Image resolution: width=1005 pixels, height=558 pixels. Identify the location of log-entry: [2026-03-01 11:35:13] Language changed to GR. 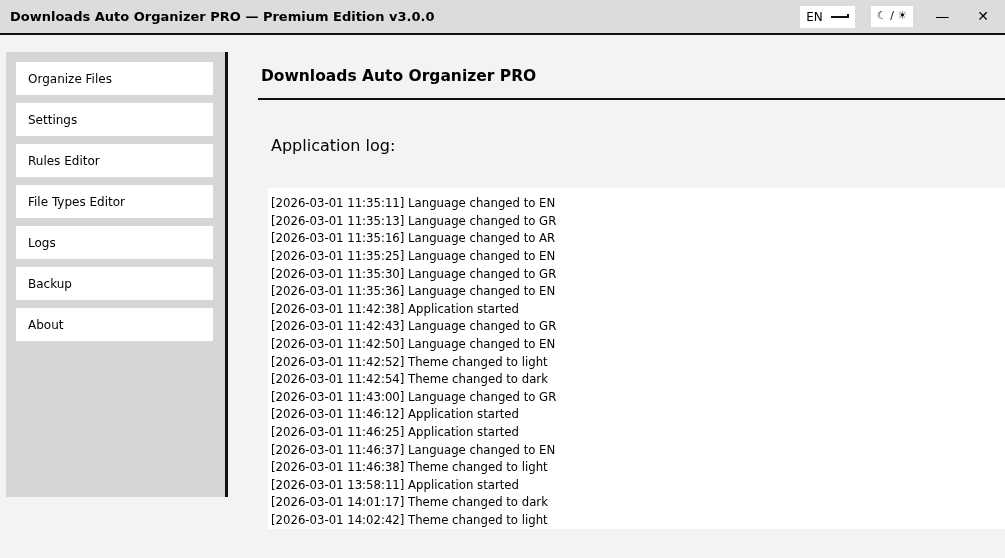
(414, 220).